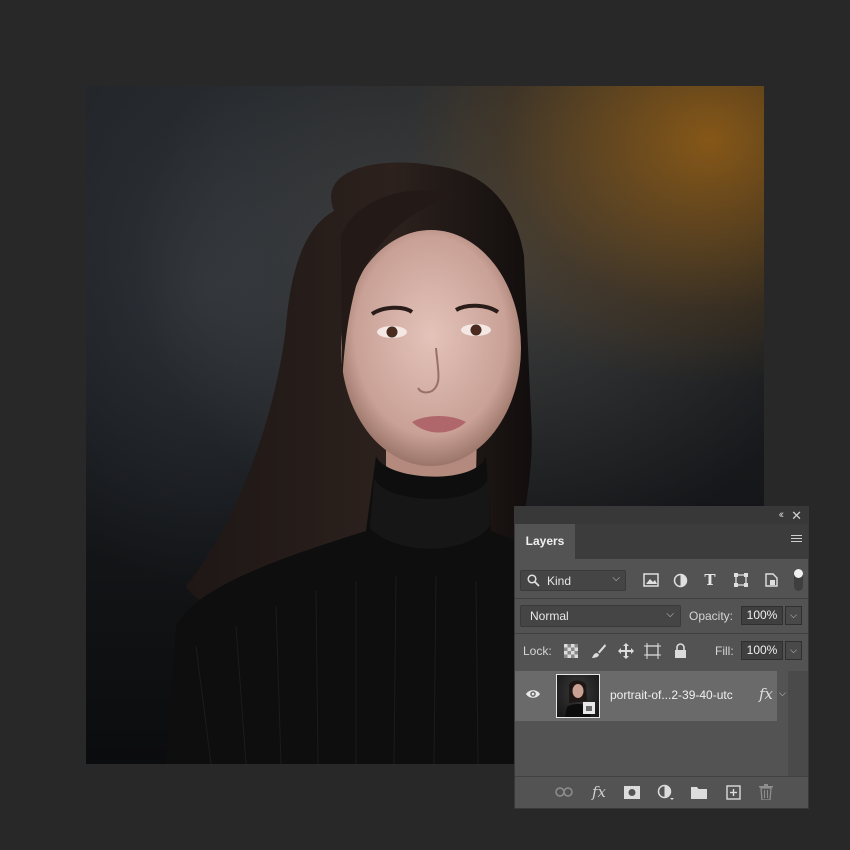 Image resolution: width=850 pixels, height=850 pixels. Describe the element at coordinates (665, 792) in the screenshot. I see `new-adjustment-layer-icon` at that location.